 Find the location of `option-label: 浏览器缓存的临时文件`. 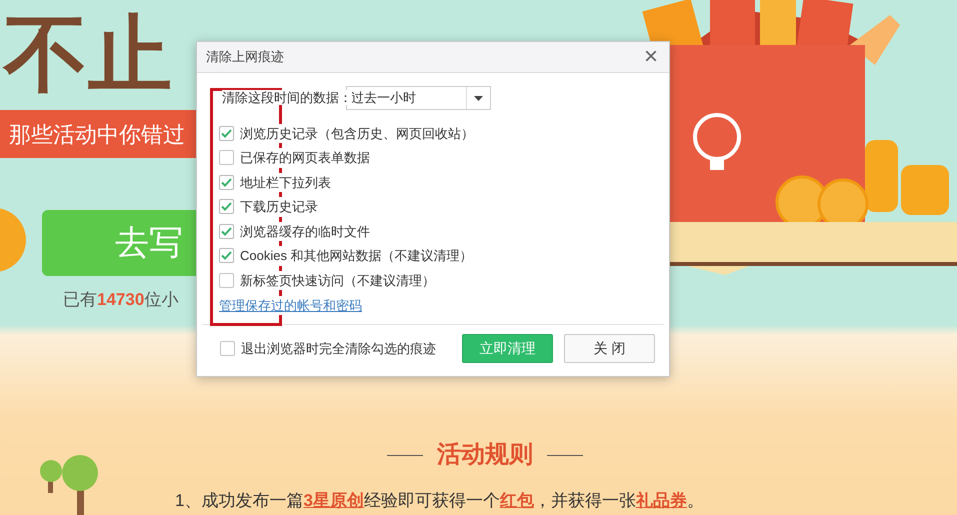

option-label: 浏览器缓存的临时文件 is located at coordinates (305, 231).